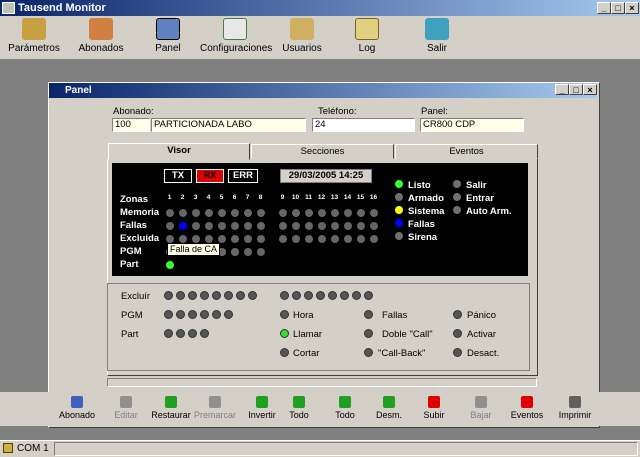 The height and width of the screenshot is (457, 640). What do you see at coordinates (77, 415) in the screenshot?
I see `bottom-toolbar-label: Abonado` at bounding box center [77, 415].